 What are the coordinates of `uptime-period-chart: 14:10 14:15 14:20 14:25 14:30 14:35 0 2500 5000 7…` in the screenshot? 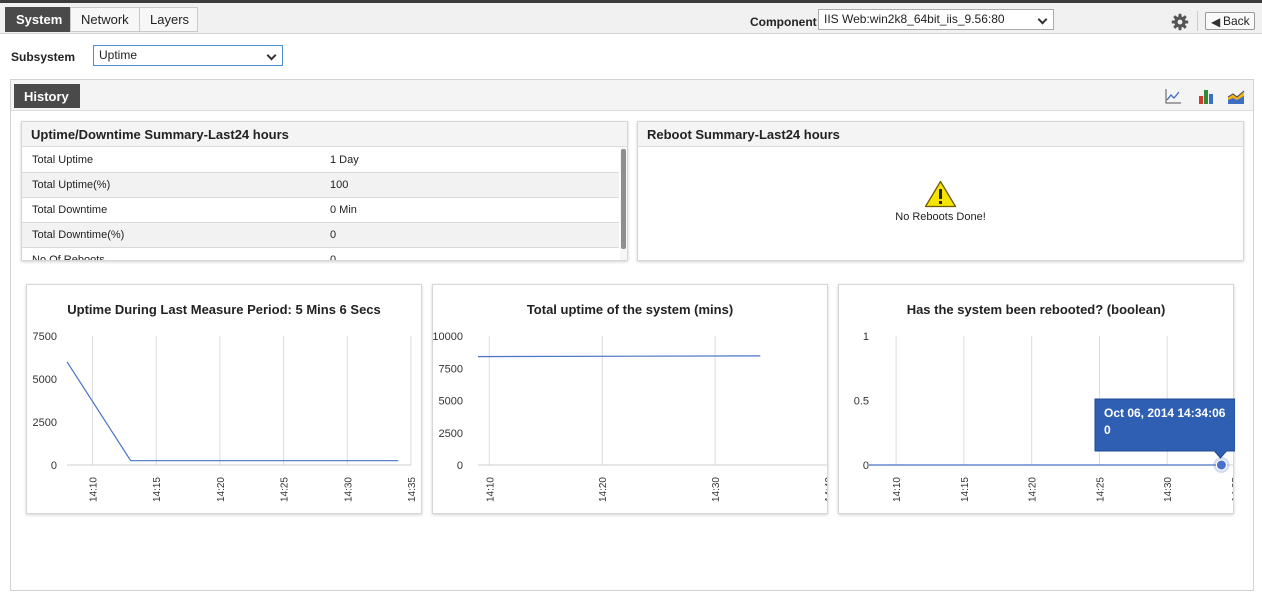 It's located at (225, 416).